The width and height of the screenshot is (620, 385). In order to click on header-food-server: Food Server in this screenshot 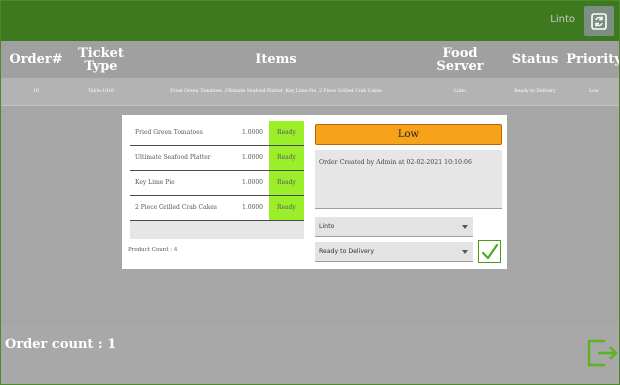, I will do `click(460, 59)`.